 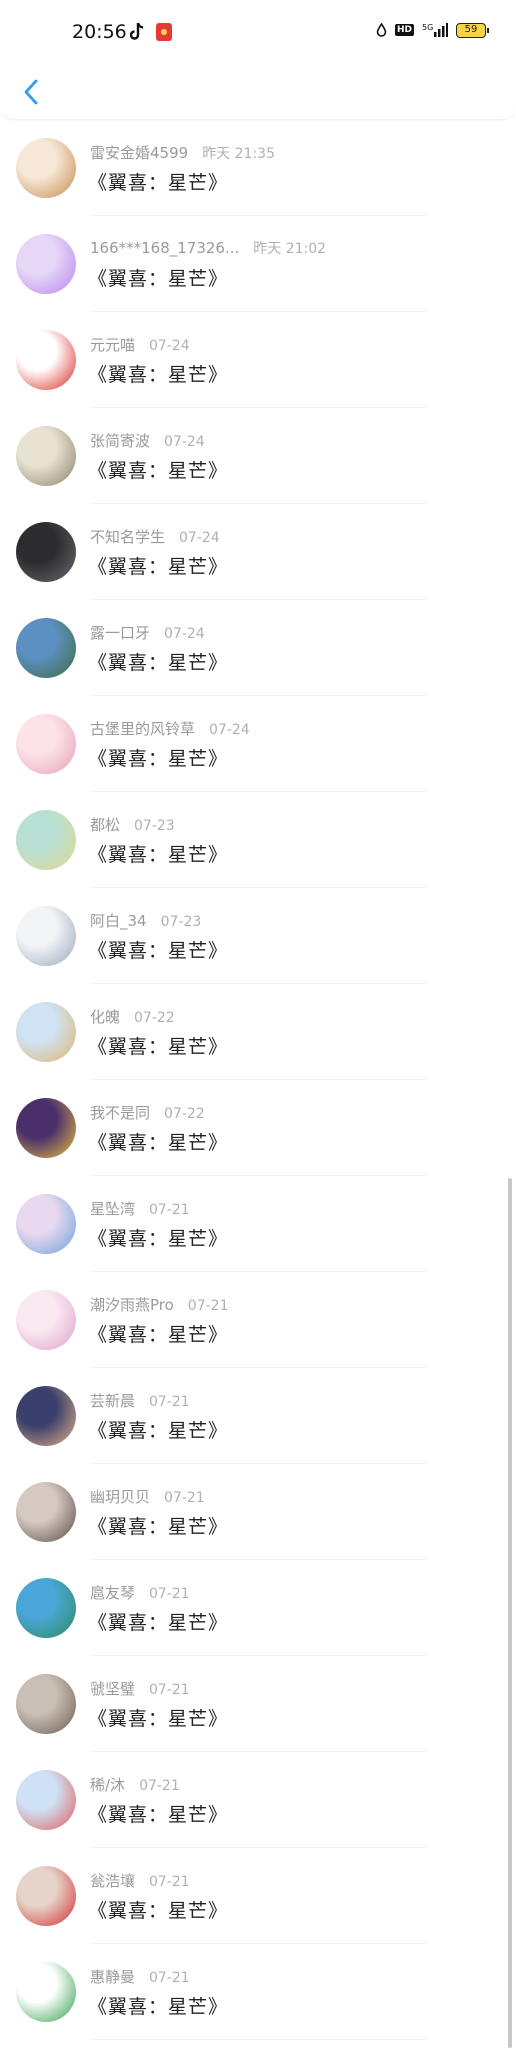 What do you see at coordinates (208, 248) in the screenshot?
I see `sender-name: 166***168_17326... 昨天 21:02` at bounding box center [208, 248].